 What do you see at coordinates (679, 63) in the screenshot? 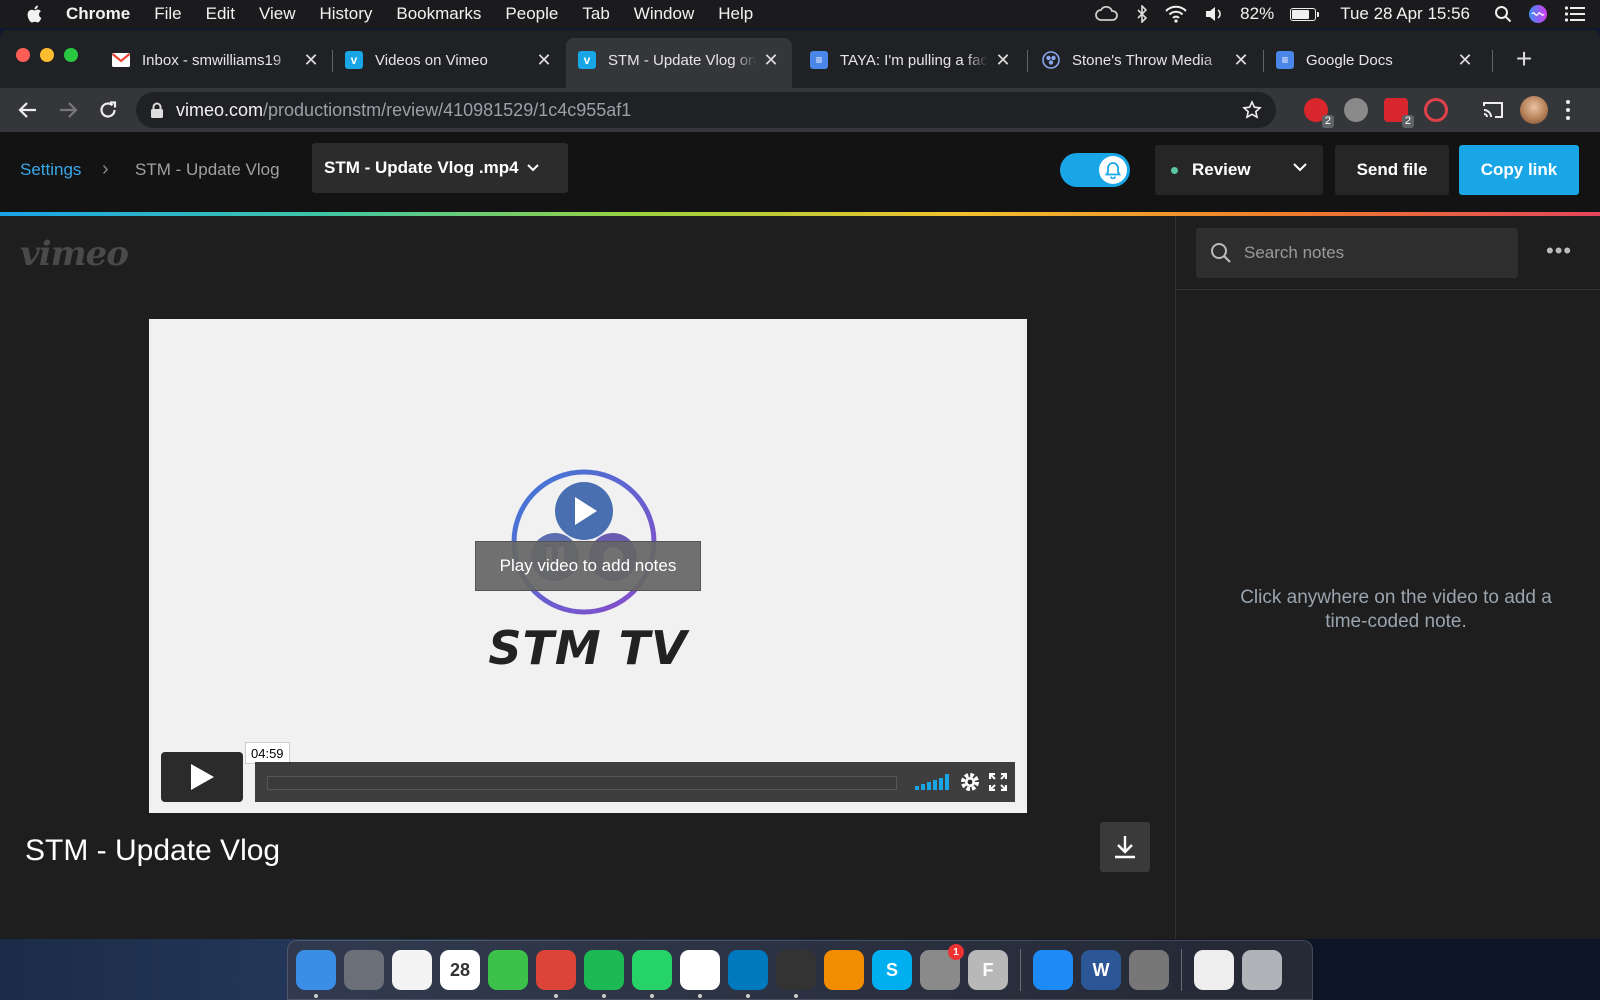
I see `tab-stm-update-vlog: v STM - Update Vlog on ✕` at bounding box center [679, 63].